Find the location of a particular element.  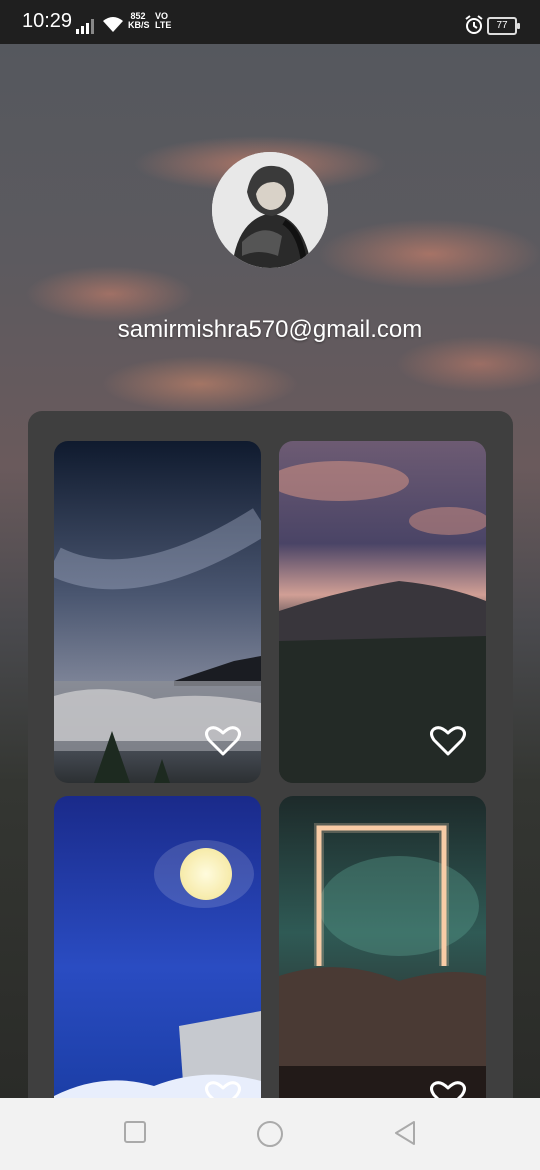

circle-icon is located at coordinates (270, 1136).